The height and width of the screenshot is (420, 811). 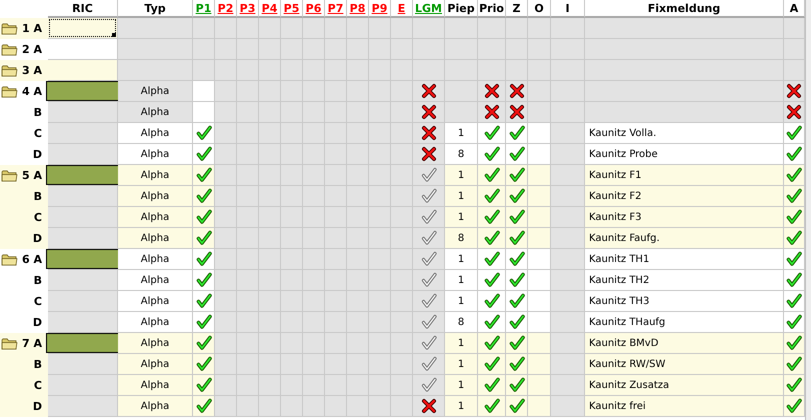 I want to click on row-label: 6 A, so click(x=32, y=259).